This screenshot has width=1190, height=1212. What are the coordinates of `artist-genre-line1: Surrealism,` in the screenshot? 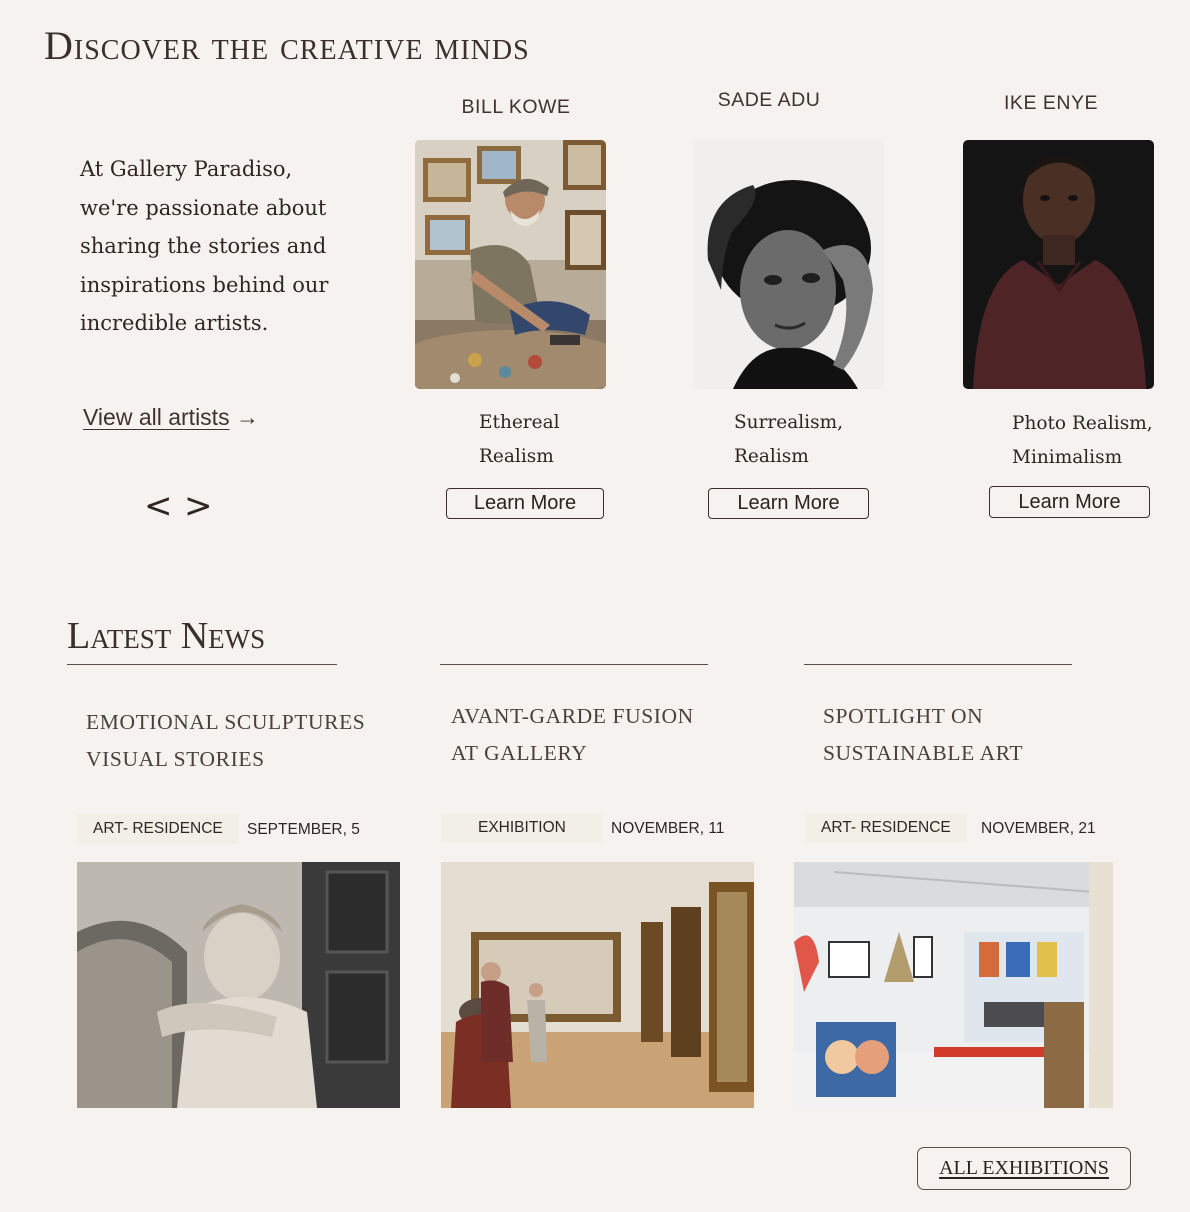 It's located at (789, 422).